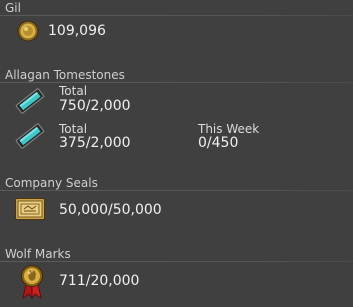  Describe the element at coordinates (28, 31) in the screenshot. I see `gil-coin-icon` at that location.